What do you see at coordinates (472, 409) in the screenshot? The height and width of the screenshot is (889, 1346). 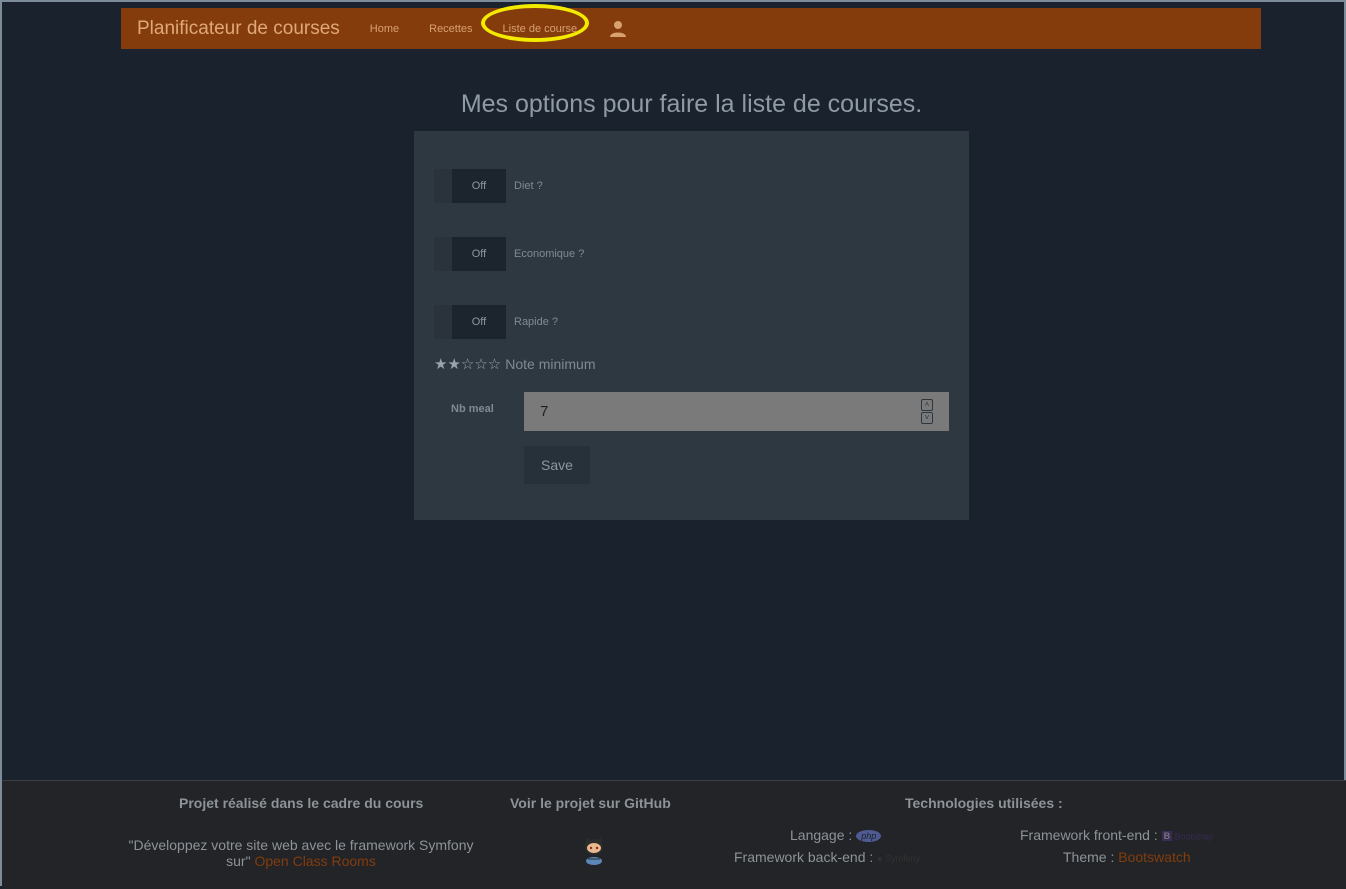 I see `nb-meal-label: Nb meal` at bounding box center [472, 409].